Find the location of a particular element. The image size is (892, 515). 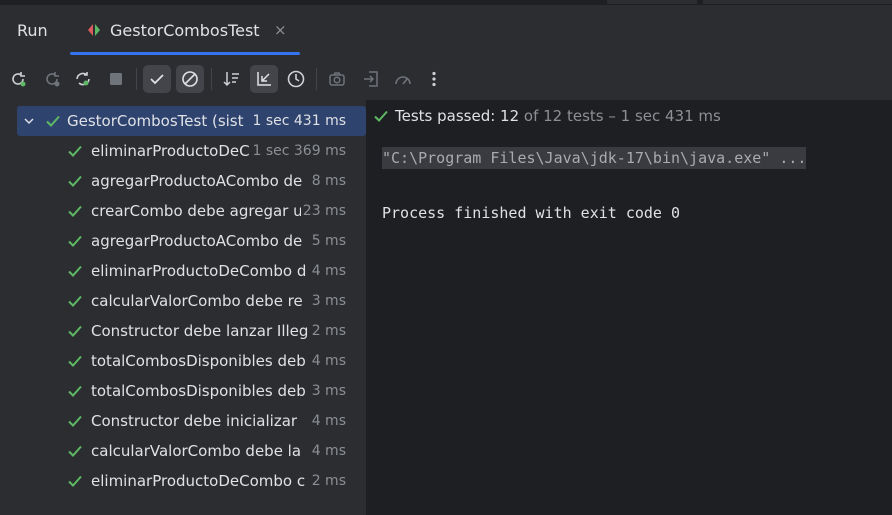

coverage-icon is located at coordinates (403, 80).